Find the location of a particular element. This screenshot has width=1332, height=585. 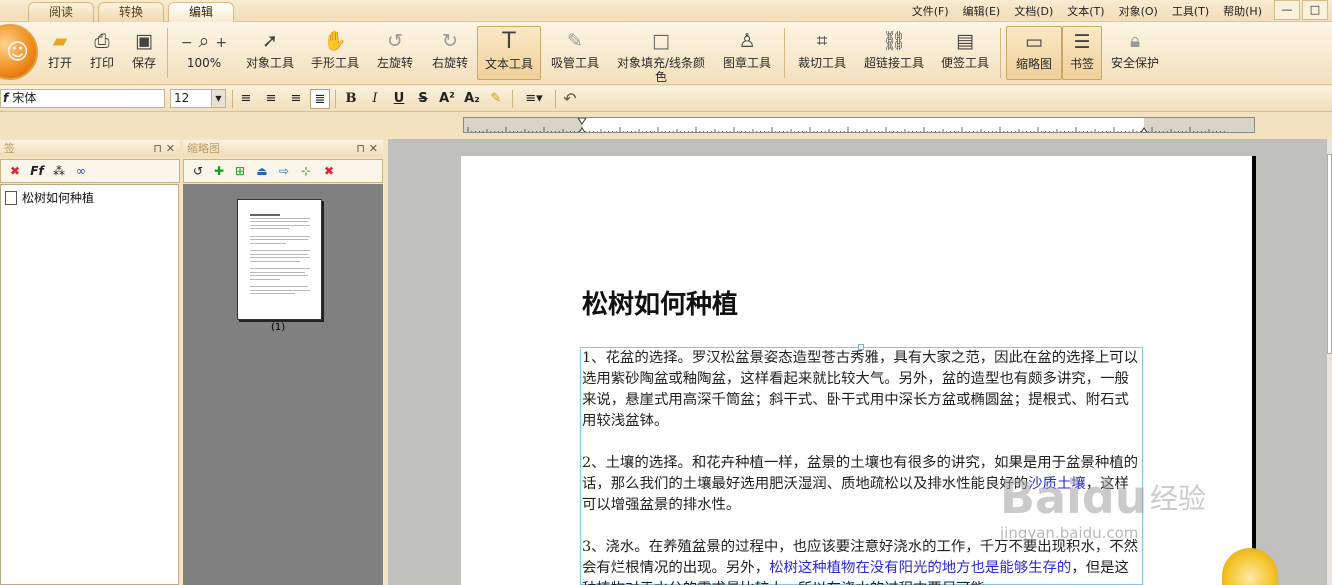

rotate-left-icon: ↺ is located at coordinates (395, 41).